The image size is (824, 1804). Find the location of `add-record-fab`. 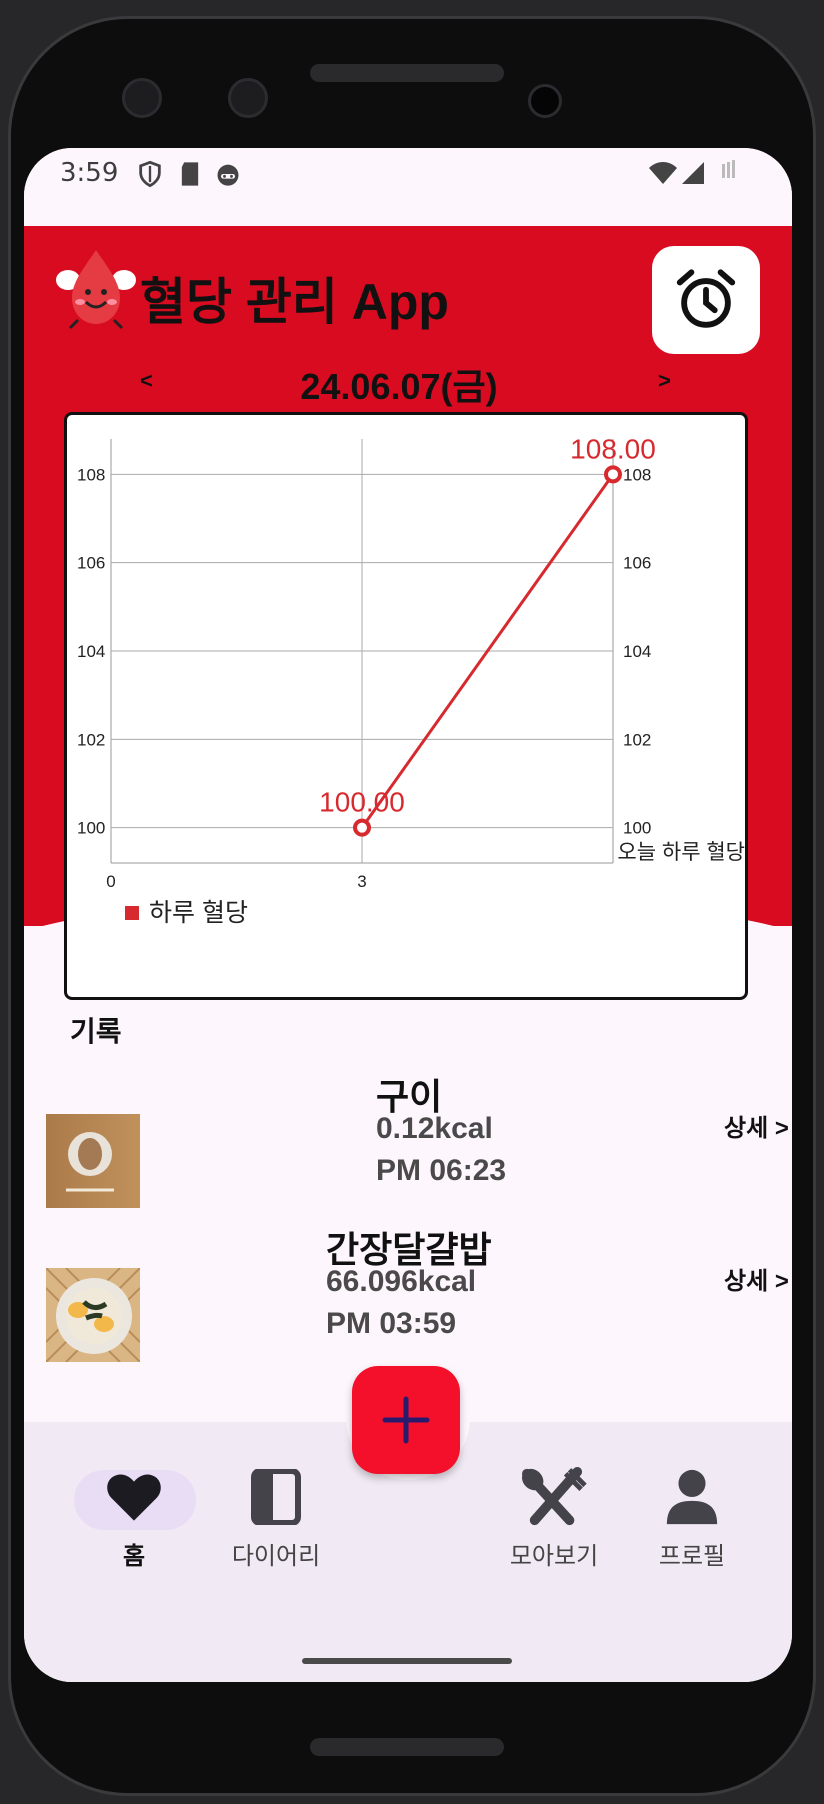

add-record-fab is located at coordinates (406, 1420).